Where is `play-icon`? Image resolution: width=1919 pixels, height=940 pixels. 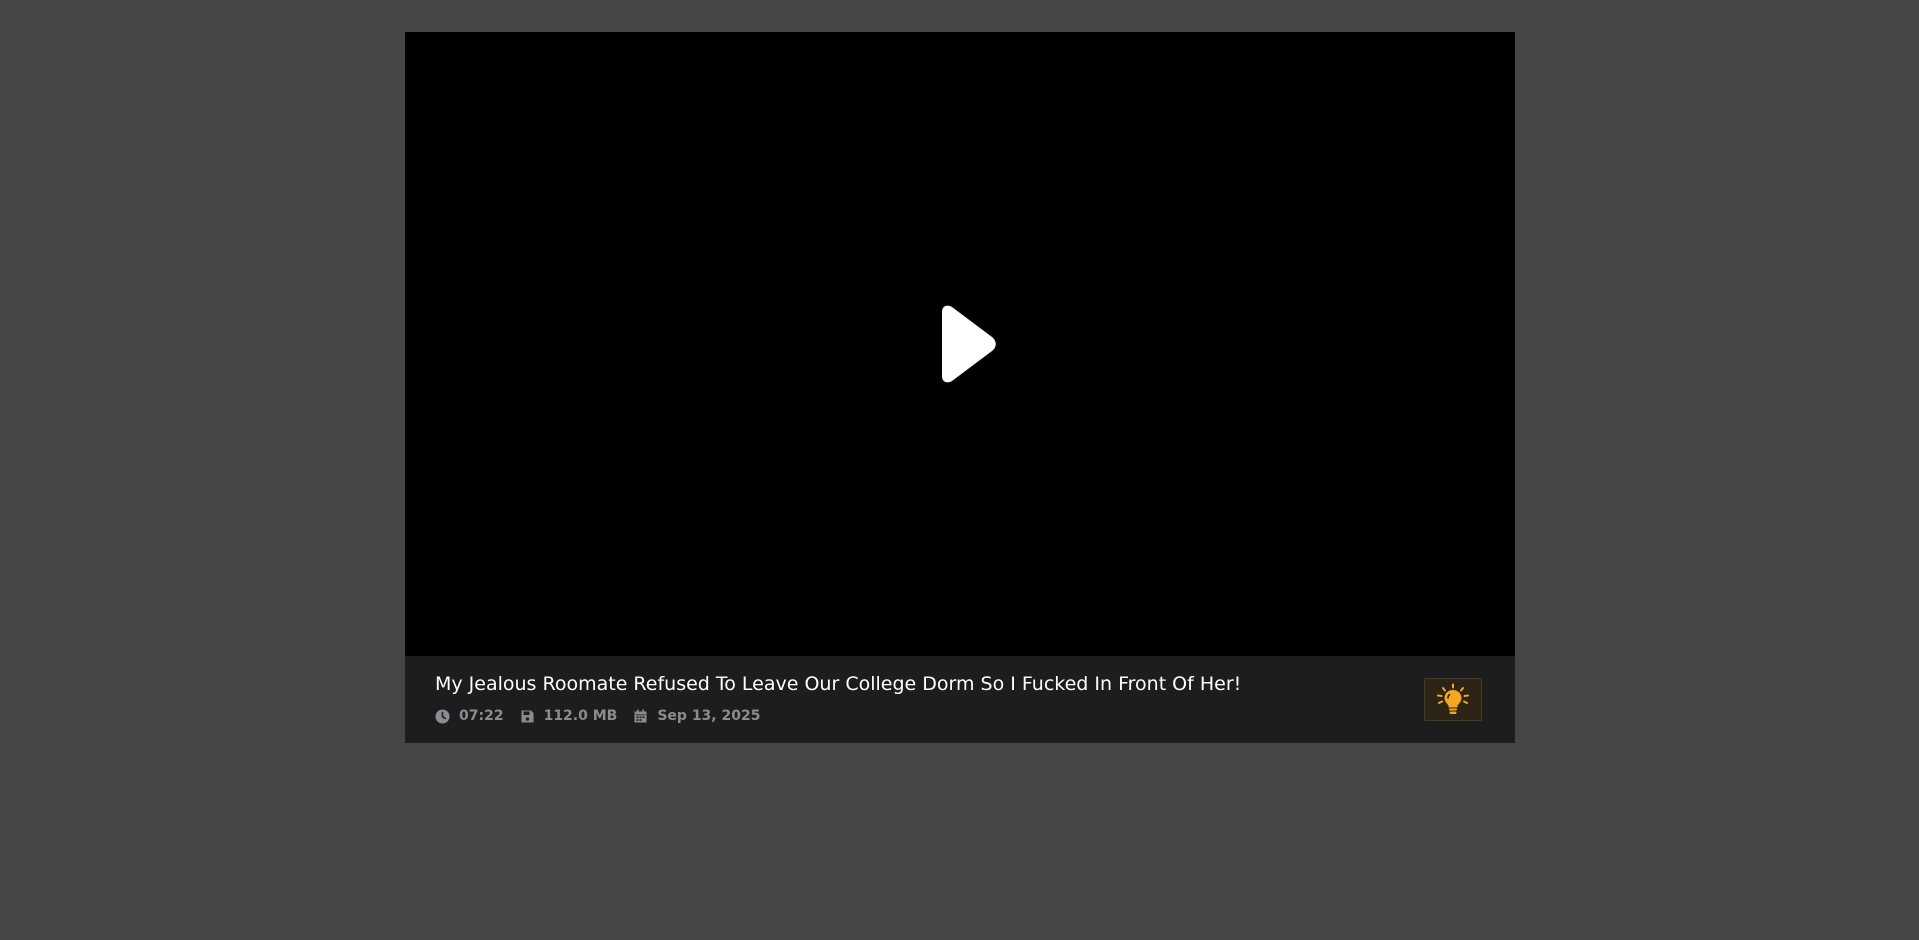 play-icon is located at coordinates (969, 344).